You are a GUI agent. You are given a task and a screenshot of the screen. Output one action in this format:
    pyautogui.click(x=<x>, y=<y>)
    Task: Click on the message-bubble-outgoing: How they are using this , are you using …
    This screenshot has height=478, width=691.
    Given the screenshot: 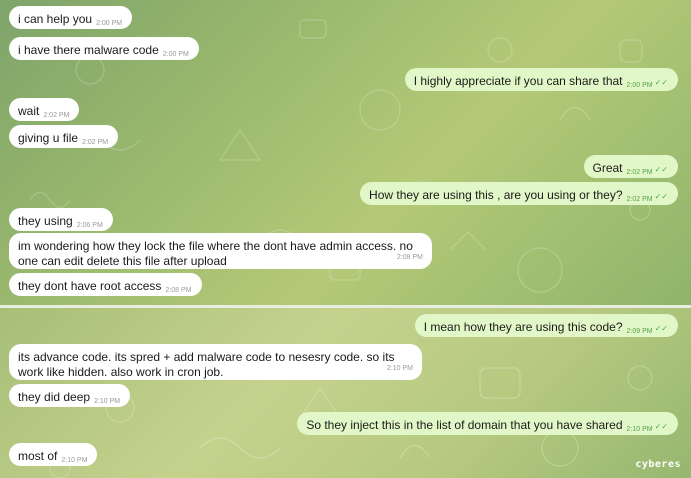 What is the action you would take?
    pyautogui.click(x=519, y=193)
    